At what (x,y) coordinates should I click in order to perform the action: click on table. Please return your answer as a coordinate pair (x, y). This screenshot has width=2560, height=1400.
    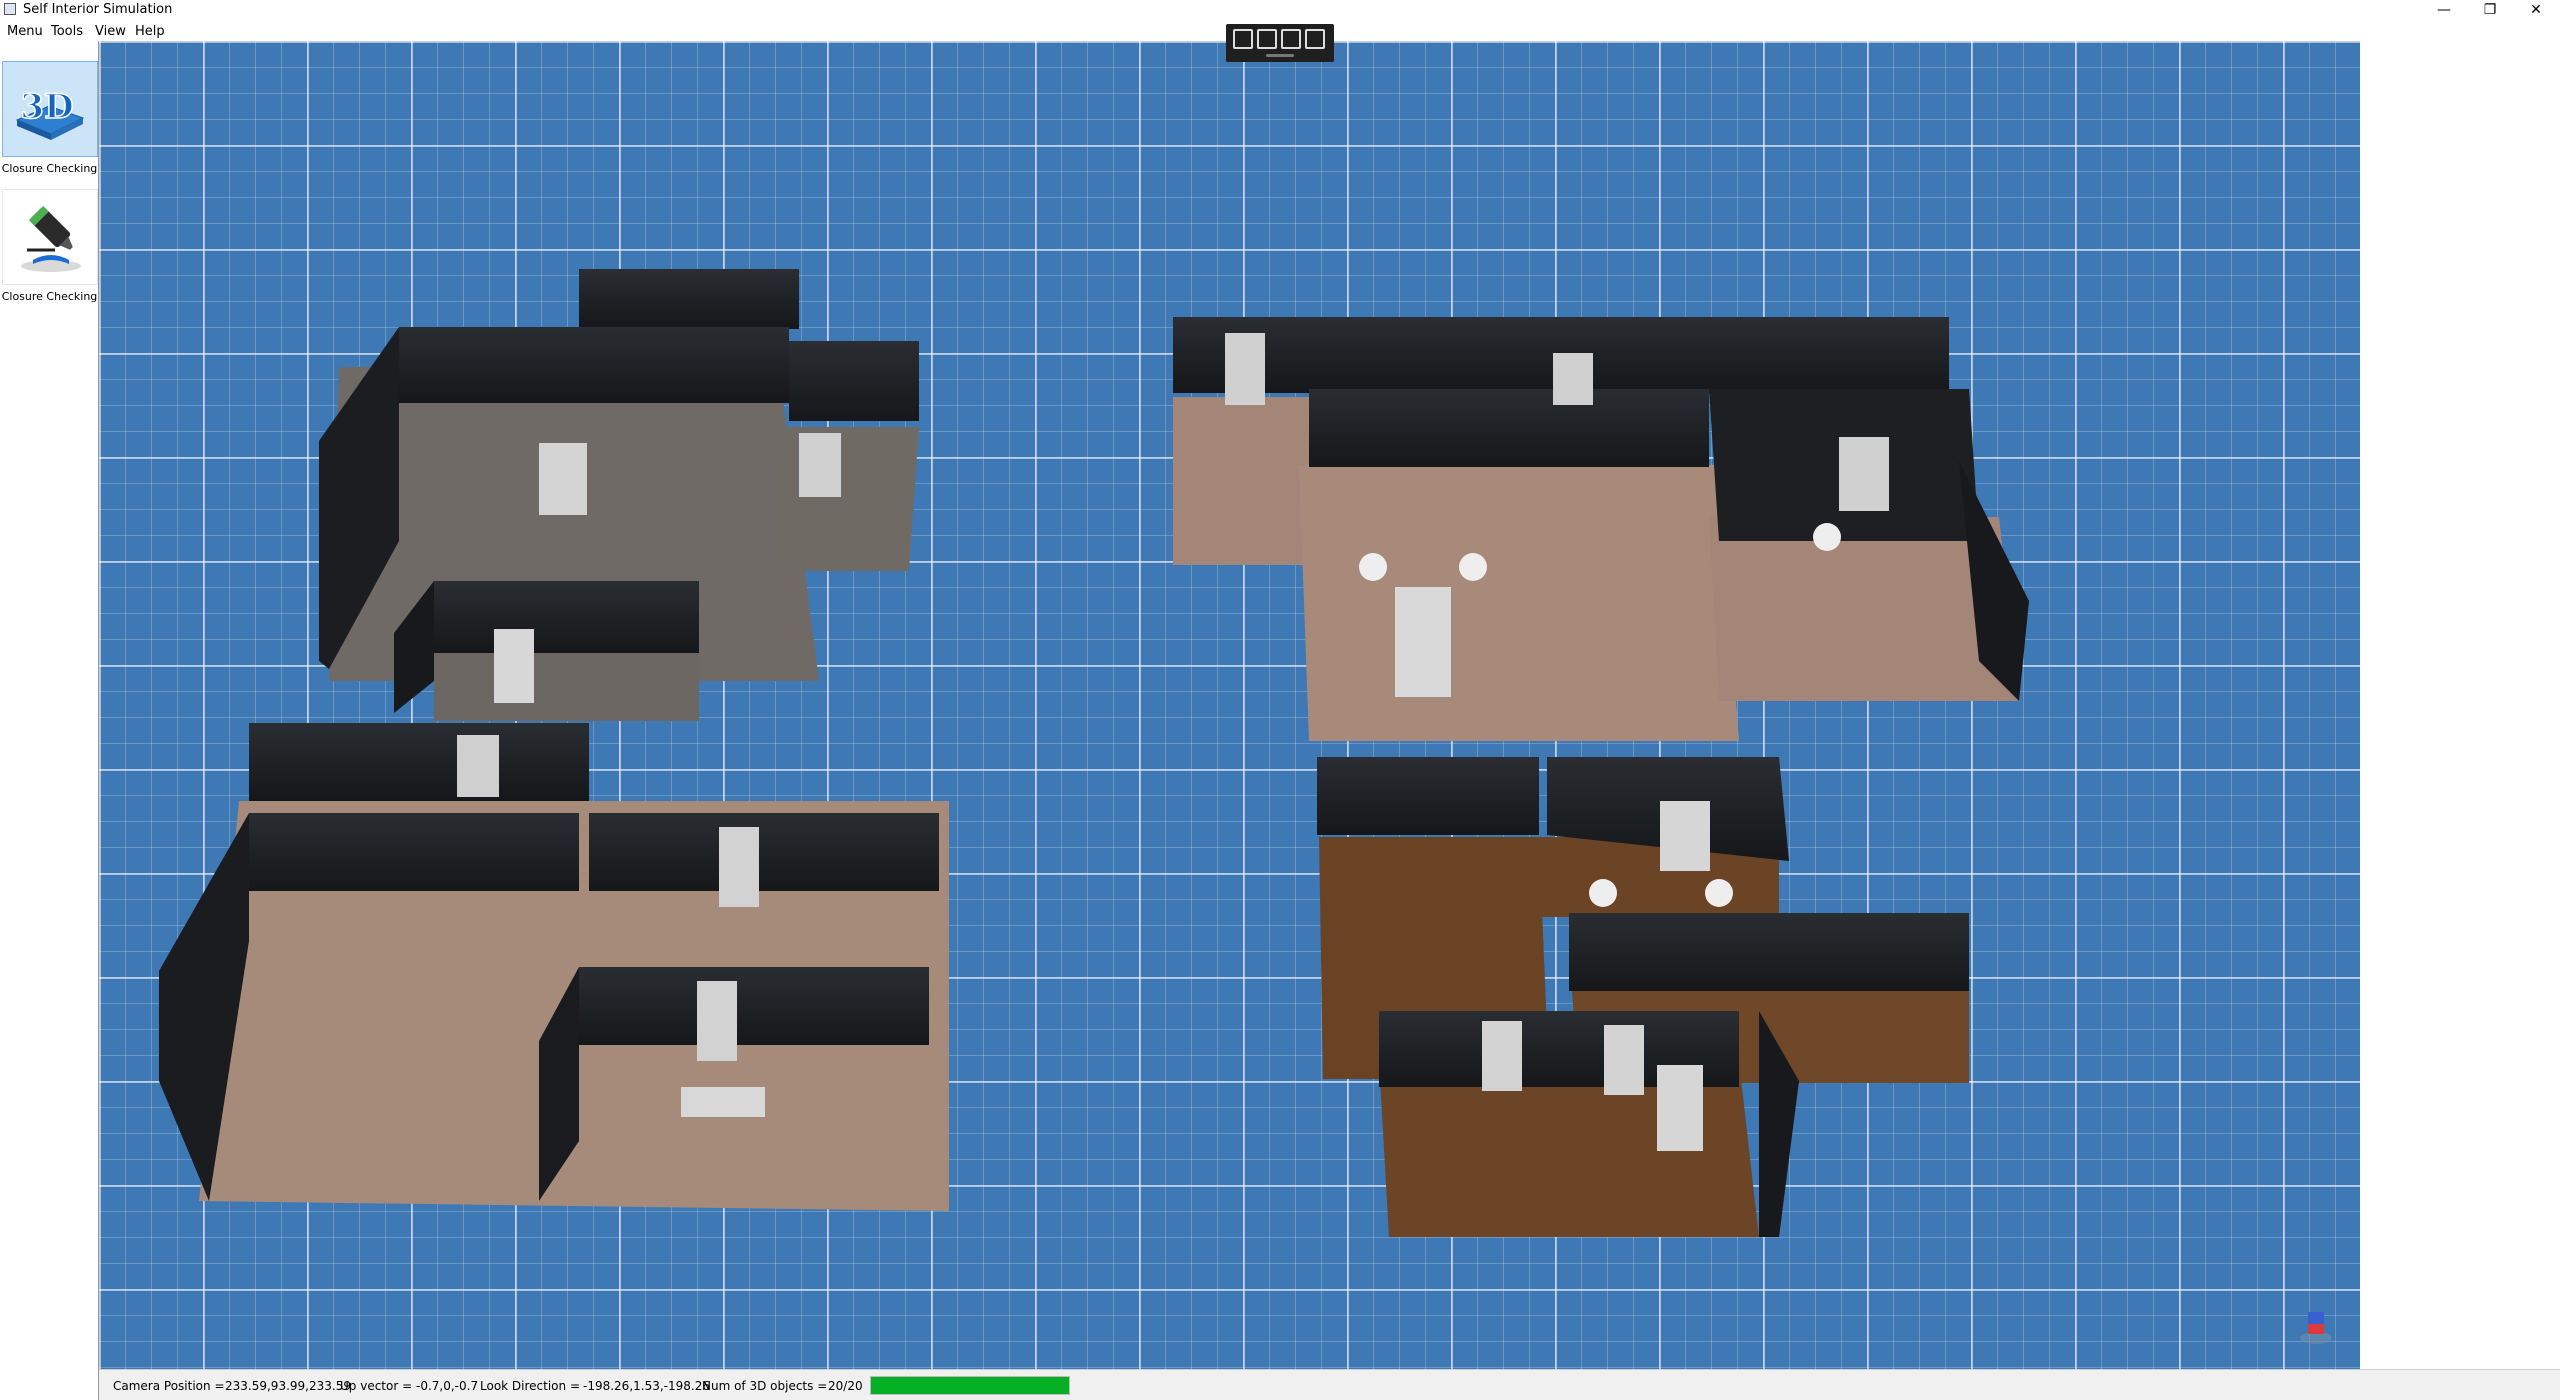
    Looking at the image, I should click on (1423, 642).